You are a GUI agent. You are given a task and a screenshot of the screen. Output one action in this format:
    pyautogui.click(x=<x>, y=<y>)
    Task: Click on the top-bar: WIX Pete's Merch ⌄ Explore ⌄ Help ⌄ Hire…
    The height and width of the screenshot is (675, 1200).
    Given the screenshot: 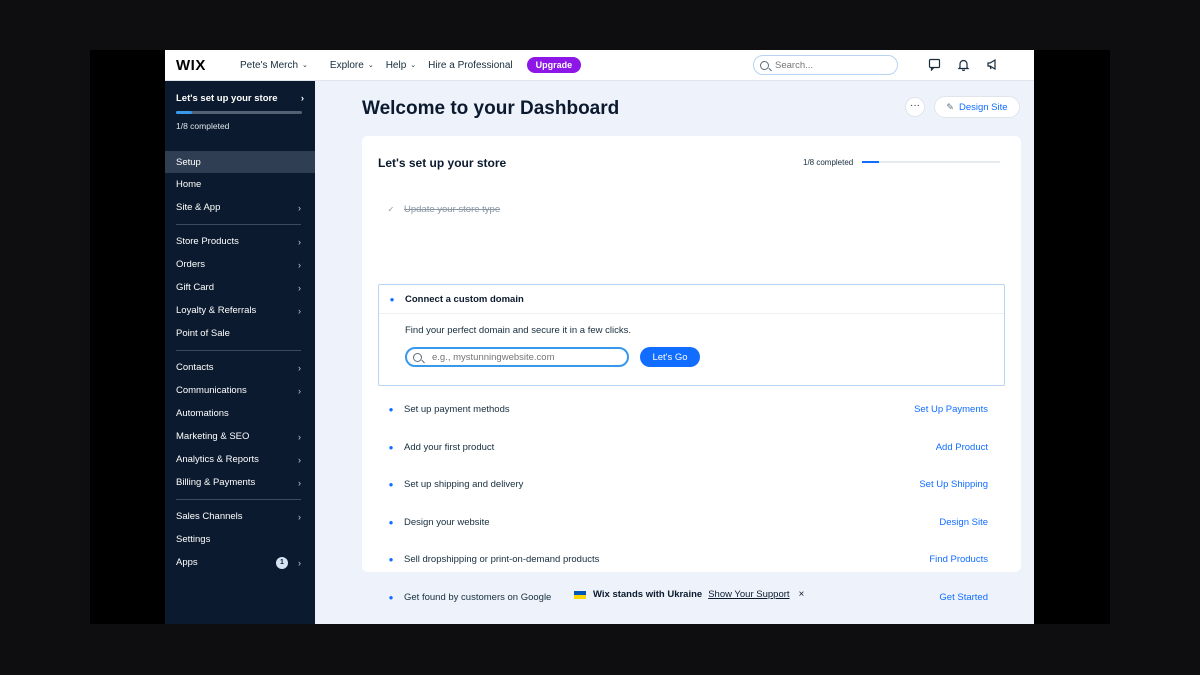 What is the action you would take?
    pyautogui.click(x=599, y=65)
    